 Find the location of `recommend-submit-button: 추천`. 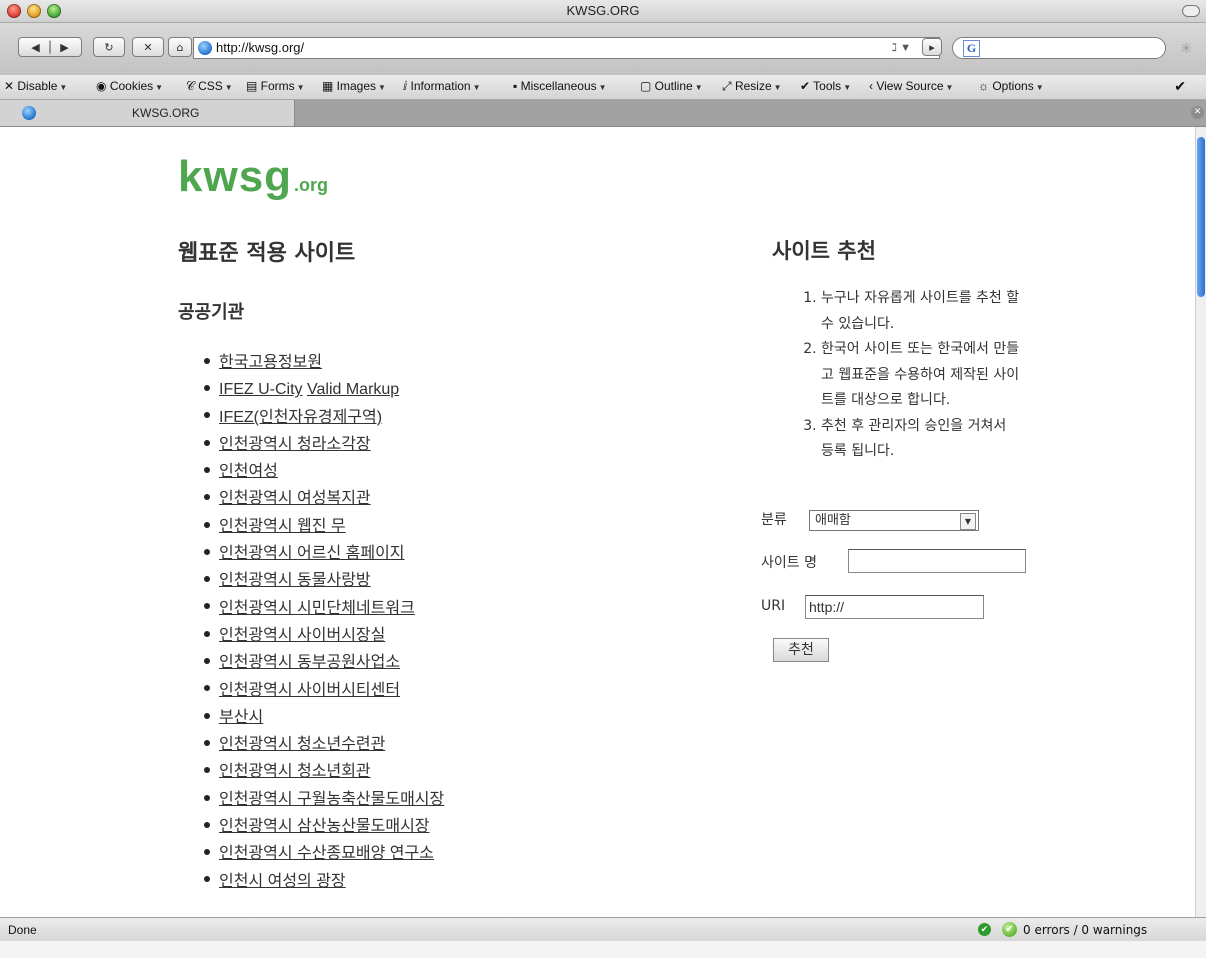

recommend-submit-button: 추천 is located at coordinates (801, 650).